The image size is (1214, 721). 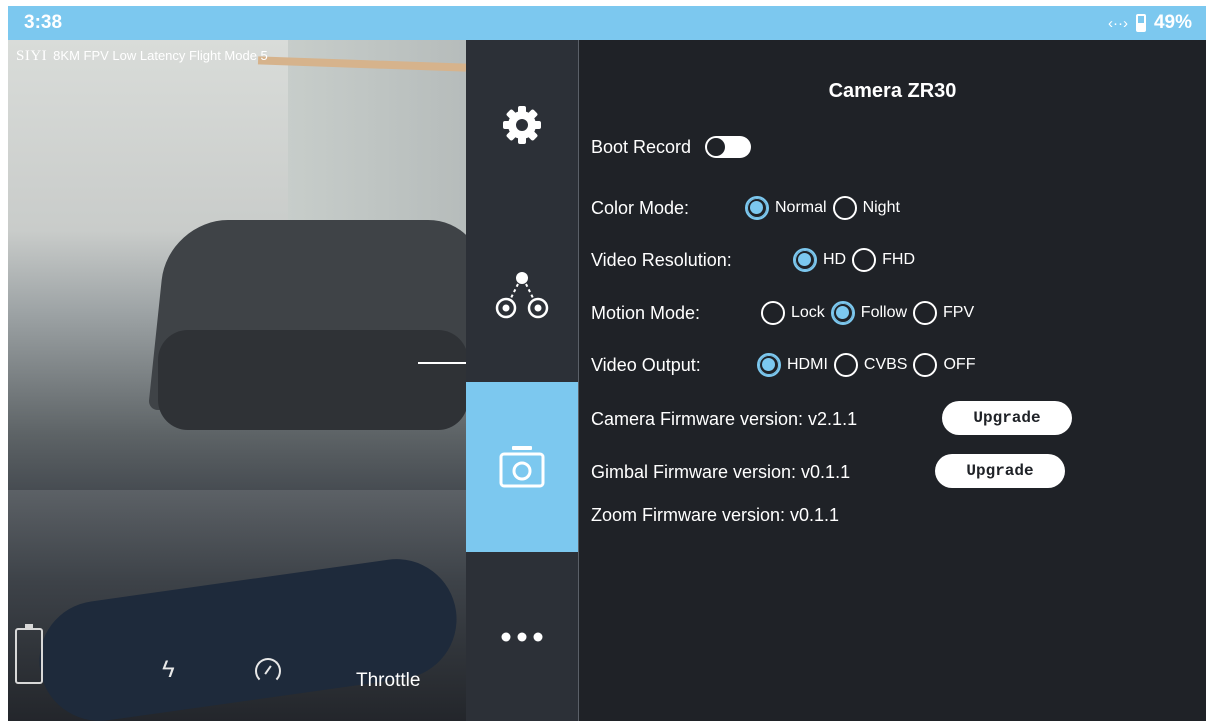 I want to click on color-mode-night-option: Night, so click(x=866, y=208).